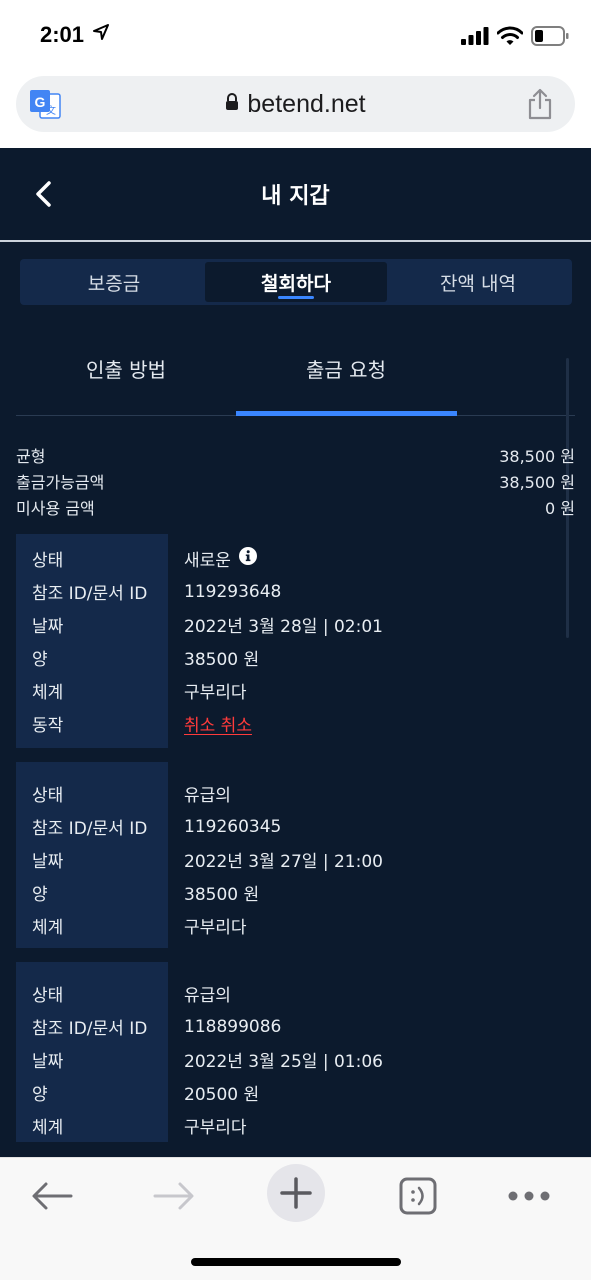 The width and height of the screenshot is (591, 1280). What do you see at coordinates (101, 34) in the screenshot?
I see `location-arrow-icon` at bounding box center [101, 34].